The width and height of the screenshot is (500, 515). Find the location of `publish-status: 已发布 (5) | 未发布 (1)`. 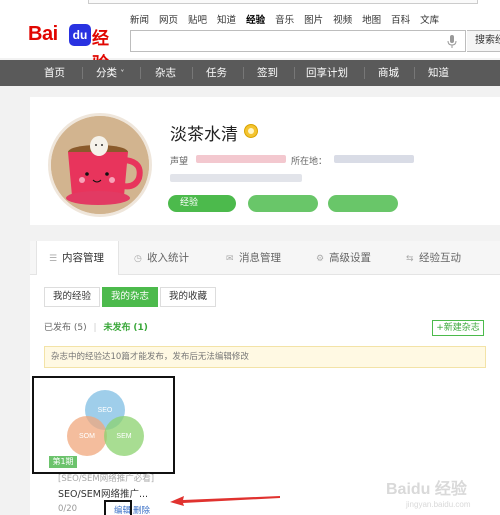

publish-status: 已发布 (5) | 未发布 (1) is located at coordinates (96, 326).